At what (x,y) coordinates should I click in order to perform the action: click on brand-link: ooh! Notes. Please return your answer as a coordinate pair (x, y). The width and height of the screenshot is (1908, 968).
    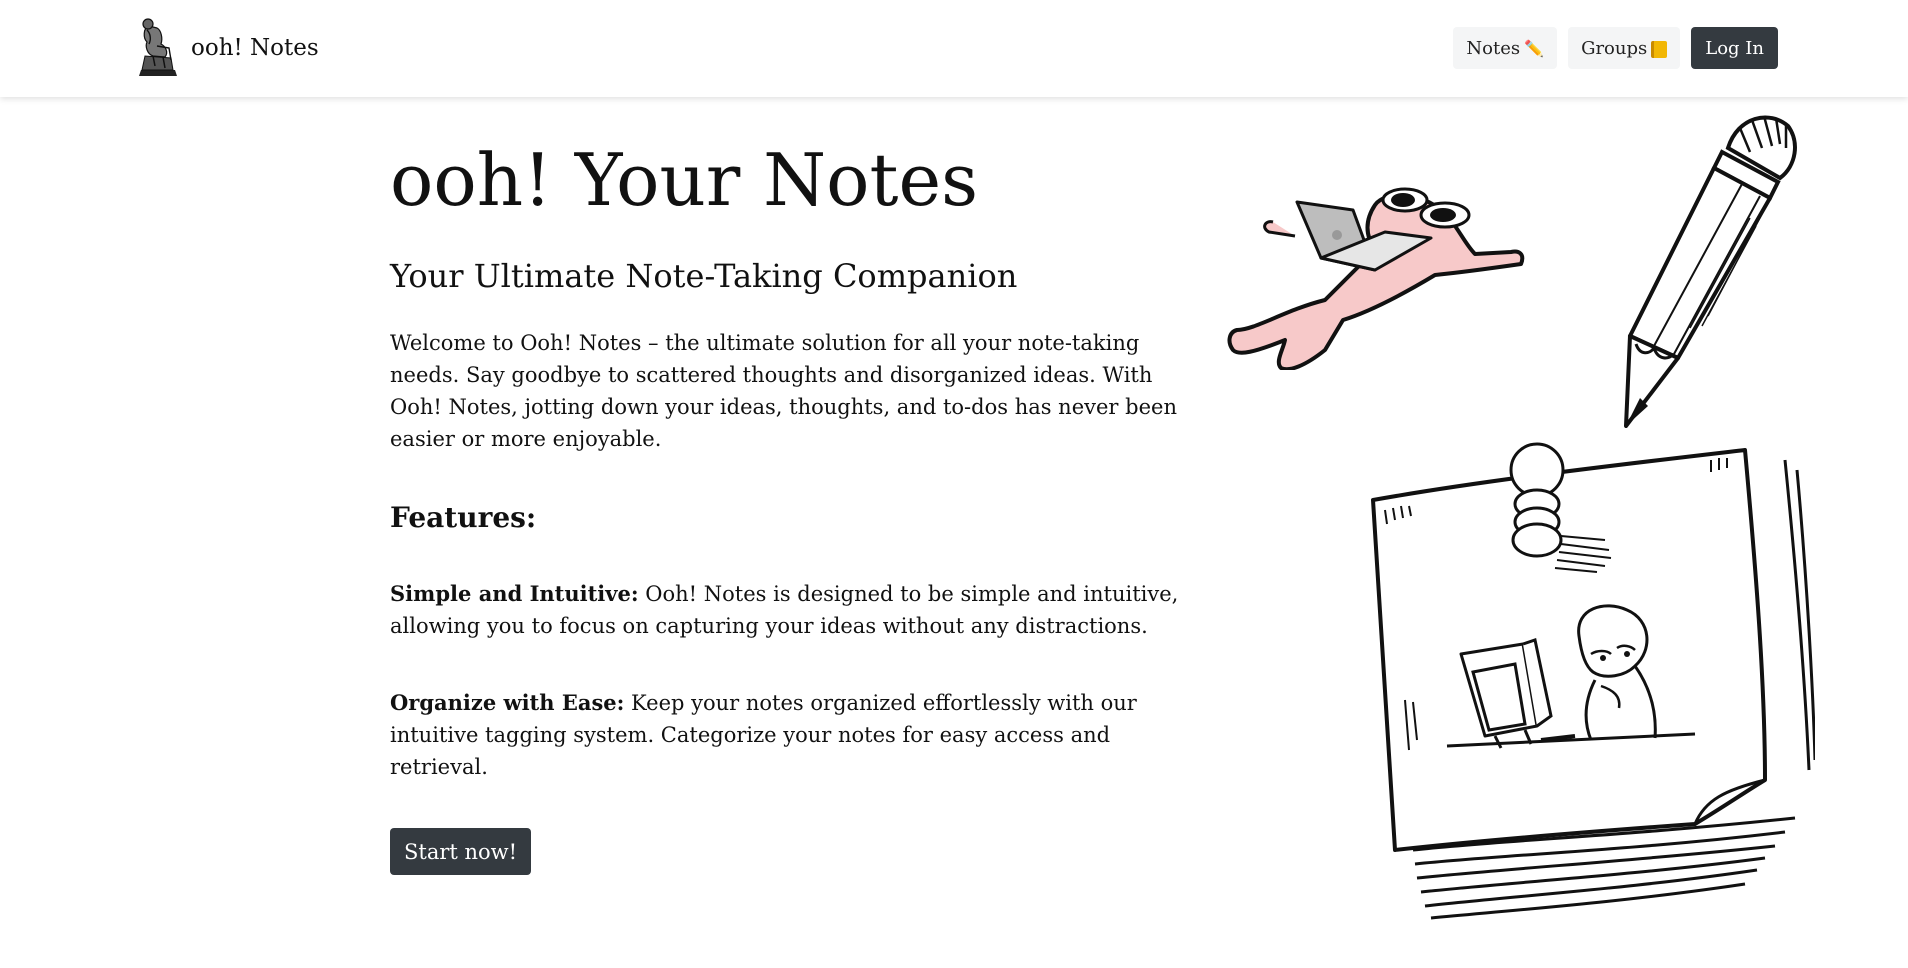
    Looking at the image, I should click on (227, 48).